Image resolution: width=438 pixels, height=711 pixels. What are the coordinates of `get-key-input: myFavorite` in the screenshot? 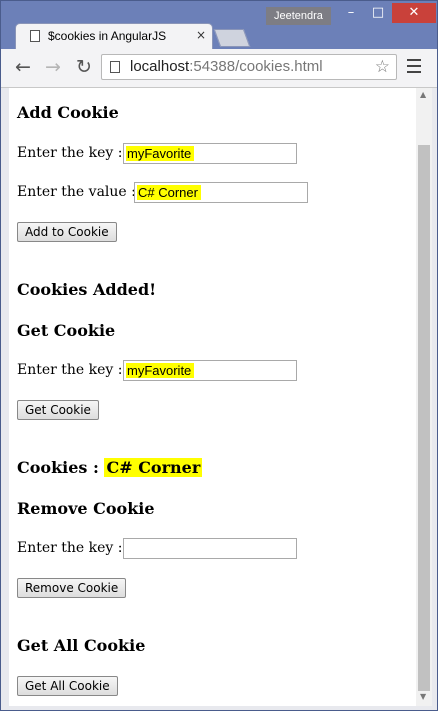 It's located at (210, 370).